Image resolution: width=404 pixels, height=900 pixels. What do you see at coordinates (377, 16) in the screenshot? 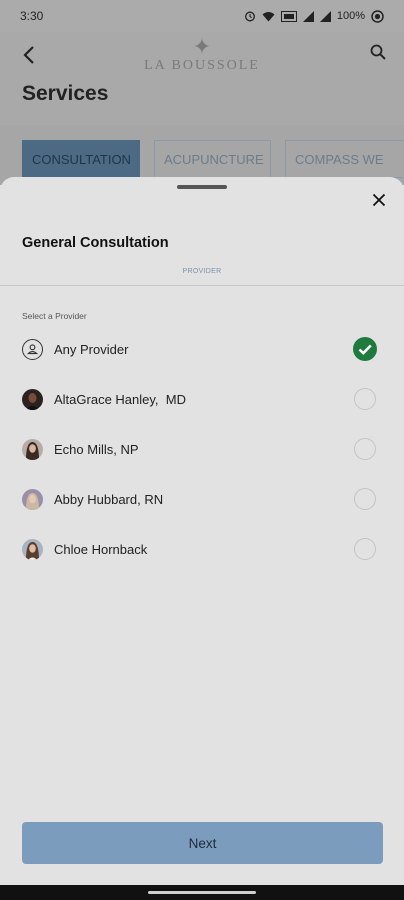
I see `circle-icon` at bounding box center [377, 16].